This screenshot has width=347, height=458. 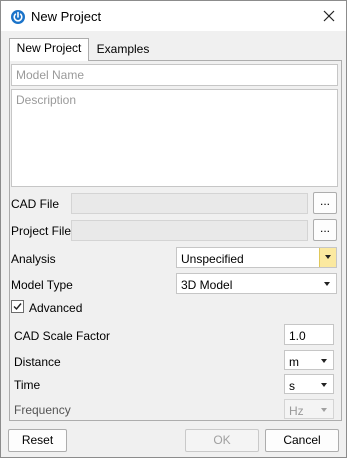 I want to click on frequency-value: Hz, so click(x=296, y=411).